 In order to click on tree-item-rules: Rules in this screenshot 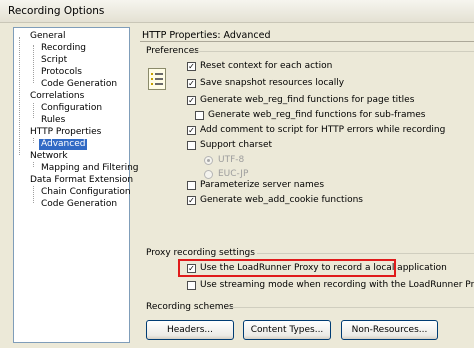, I will do `click(53, 120)`.